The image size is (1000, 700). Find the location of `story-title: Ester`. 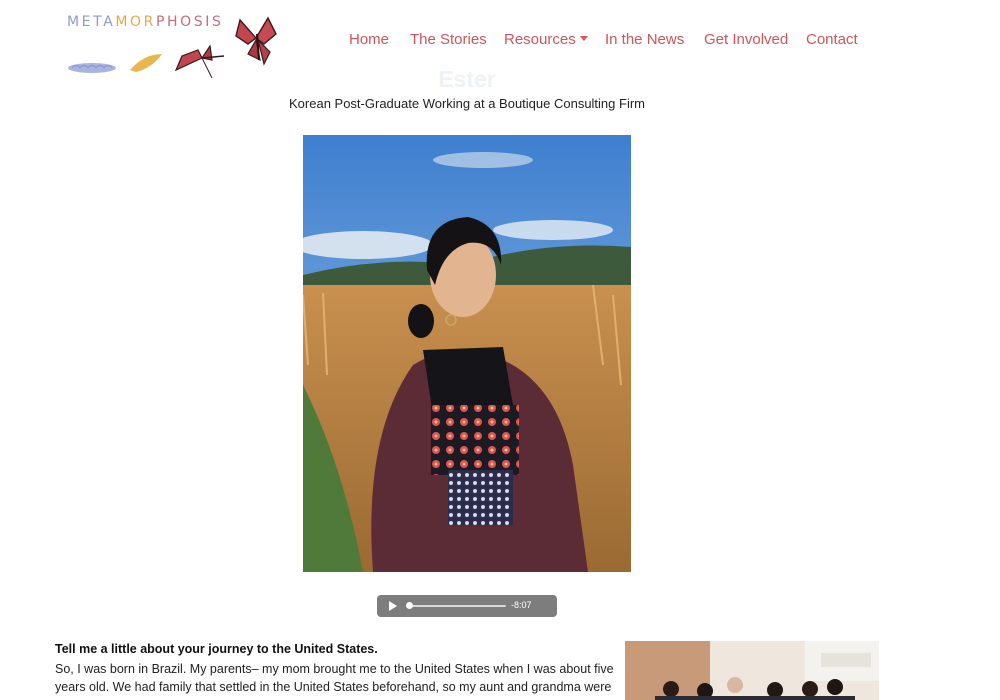

story-title: Ester is located at coordinates (467, 79).